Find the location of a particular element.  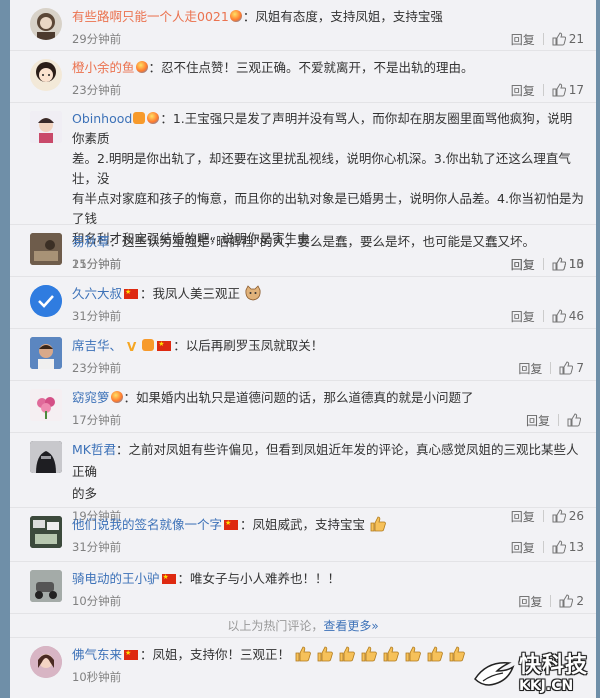

username-link: 久六大叔 is located at coordinates (97, 293).